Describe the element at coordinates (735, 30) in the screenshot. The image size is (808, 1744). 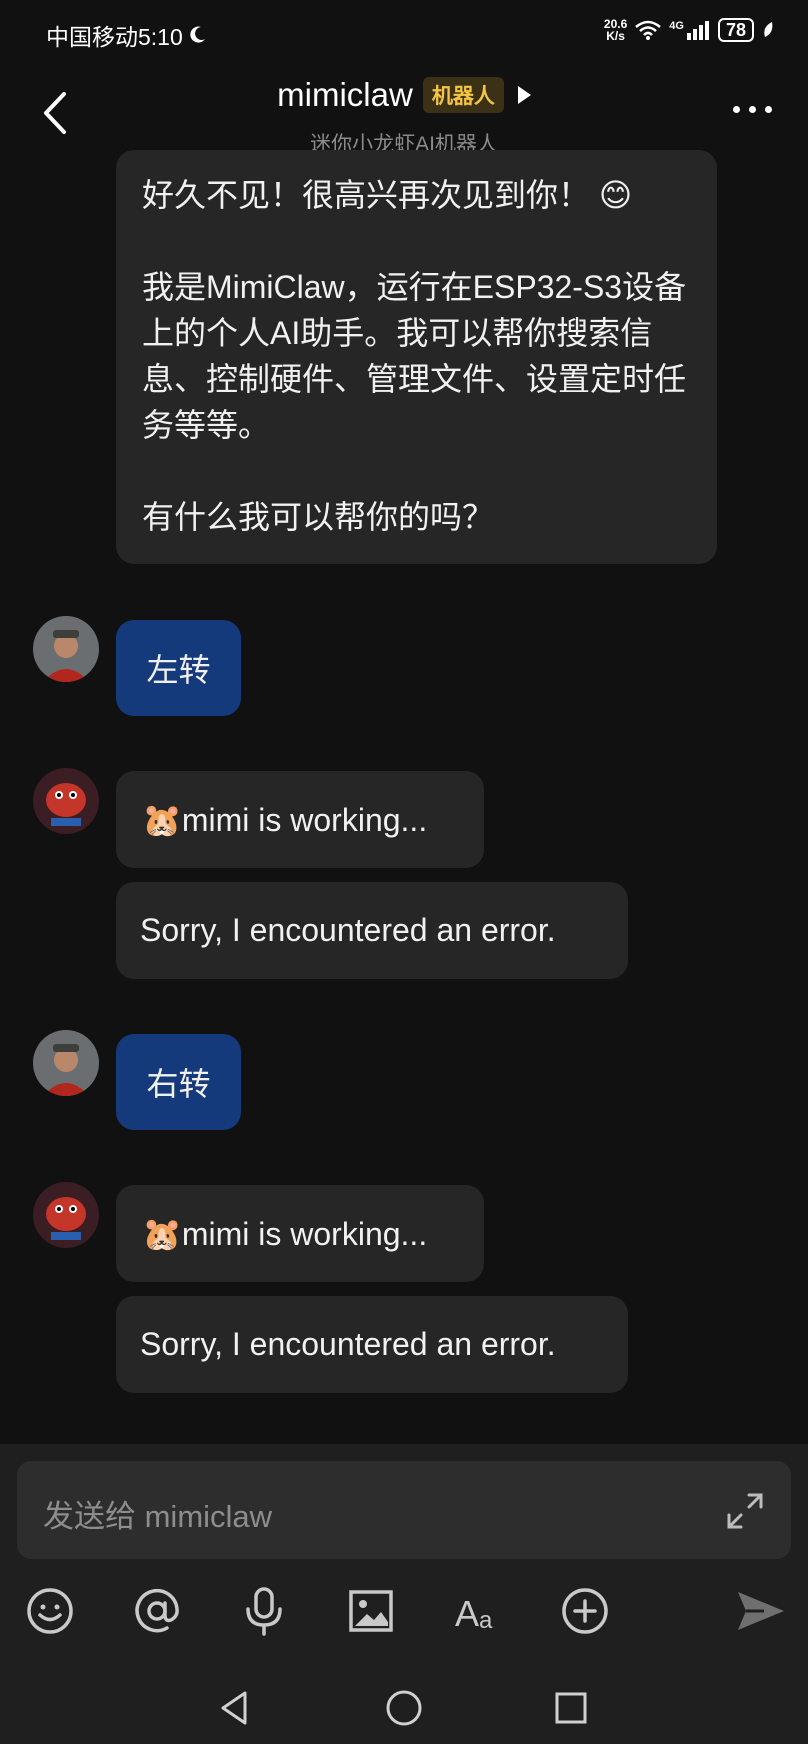
I see `battery-indicator: 78` at that location.